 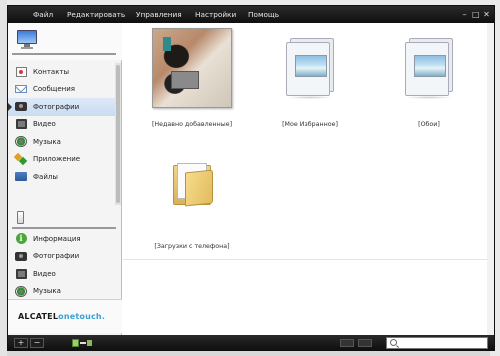 I want to click on menu-edit: Редактировать, so click(x=96, y=14).